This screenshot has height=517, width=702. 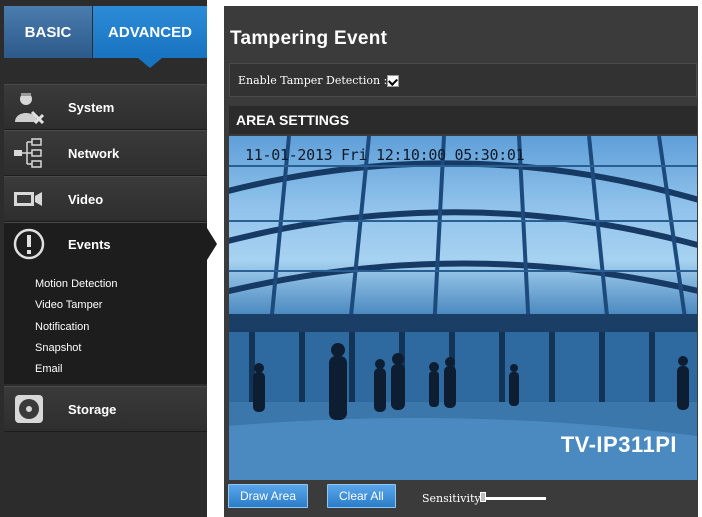 I want to click on sidebar-item-label: Video, so click(x=86, y=199).